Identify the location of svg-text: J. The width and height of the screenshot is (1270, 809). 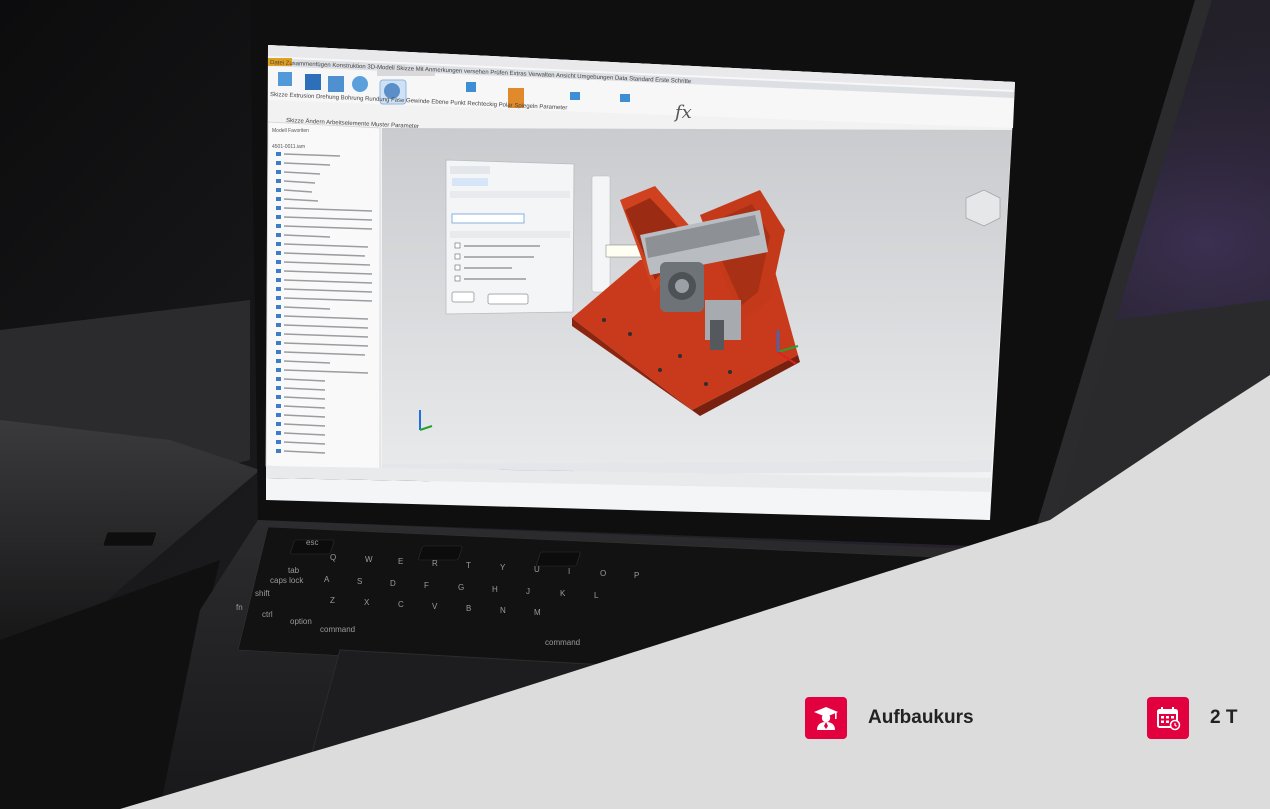
(528, 591).